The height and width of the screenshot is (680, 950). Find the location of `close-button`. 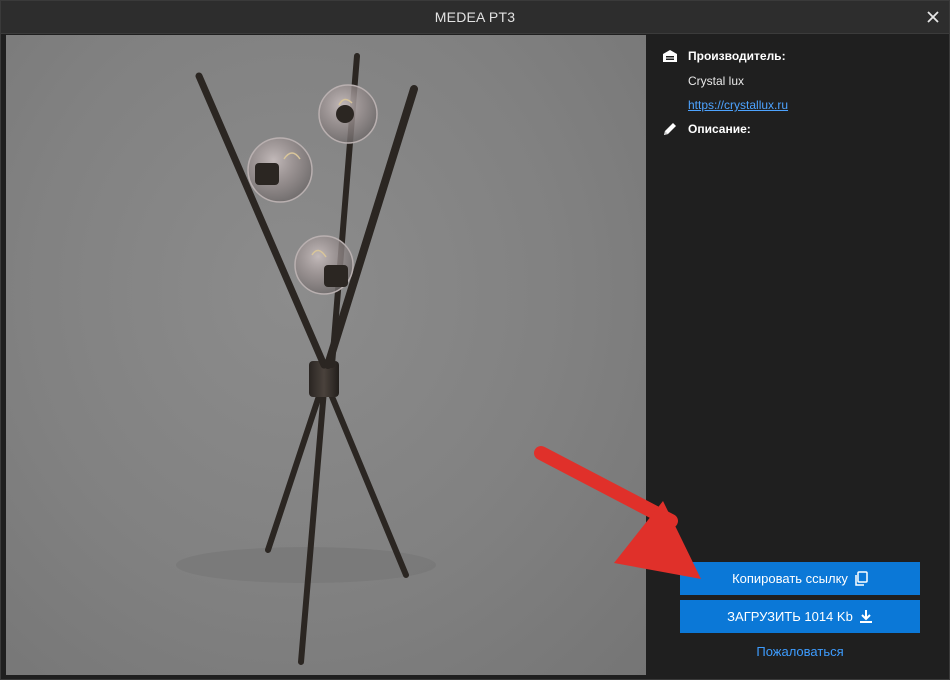

close-button is located at coordinates (933, 17).